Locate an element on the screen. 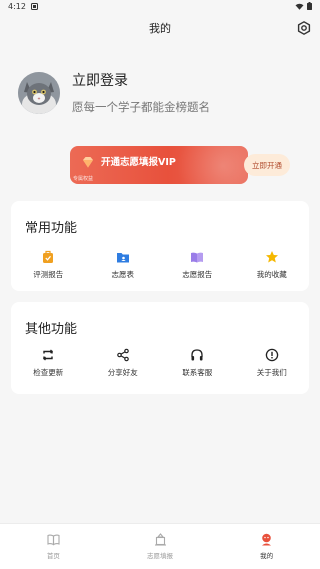  evaluation-report-icon is located at coordinates (48, 256).